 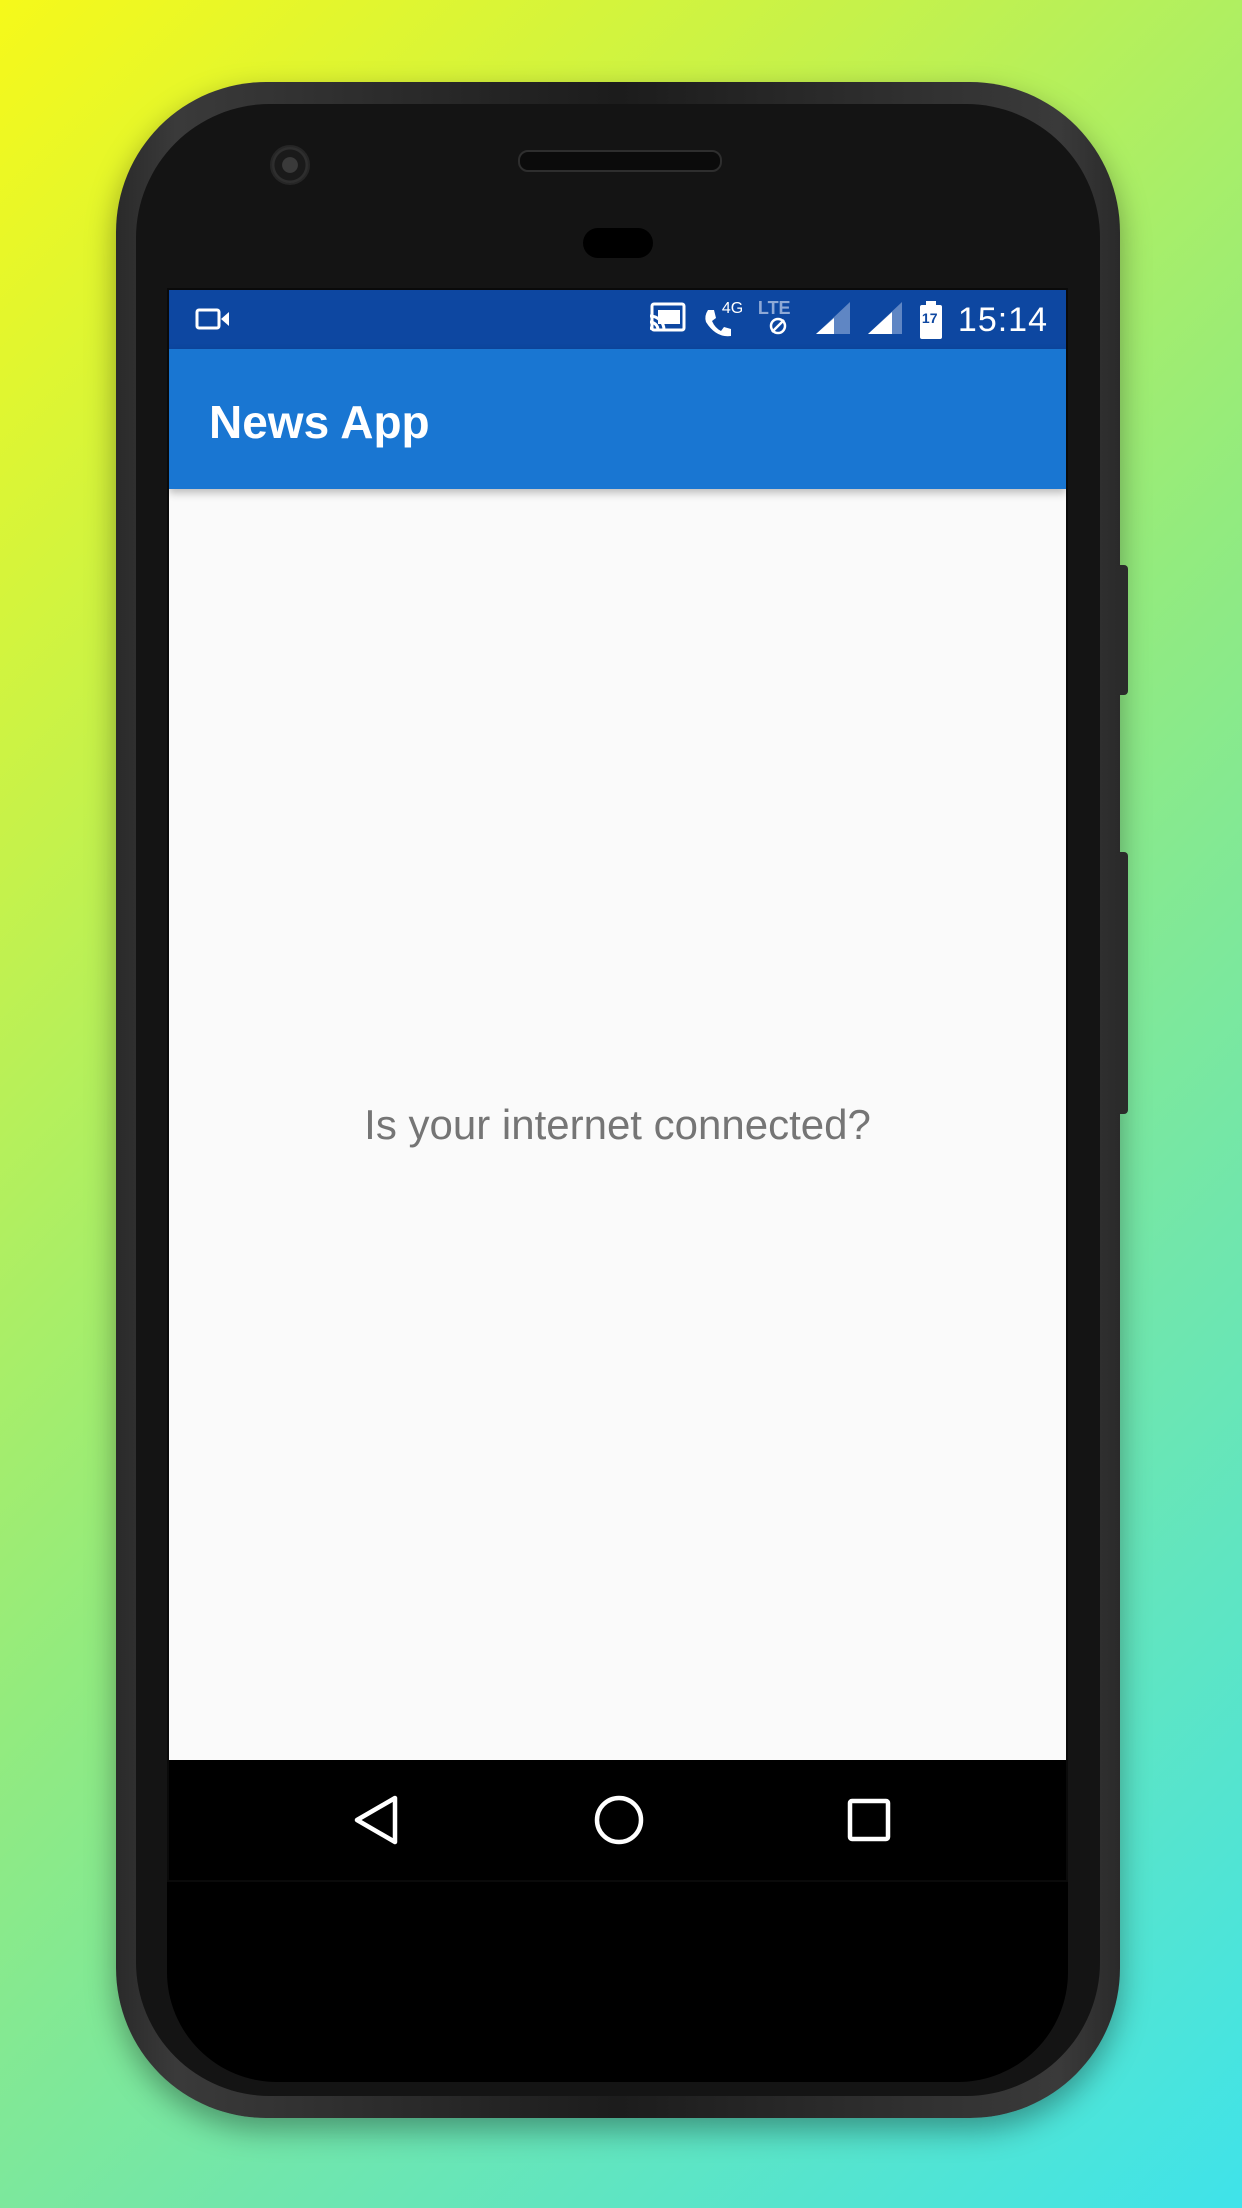 What do you see at coordinates (319, 422) in the screenshot?
I see `app-title: News App` at bounding box center [319, 422].